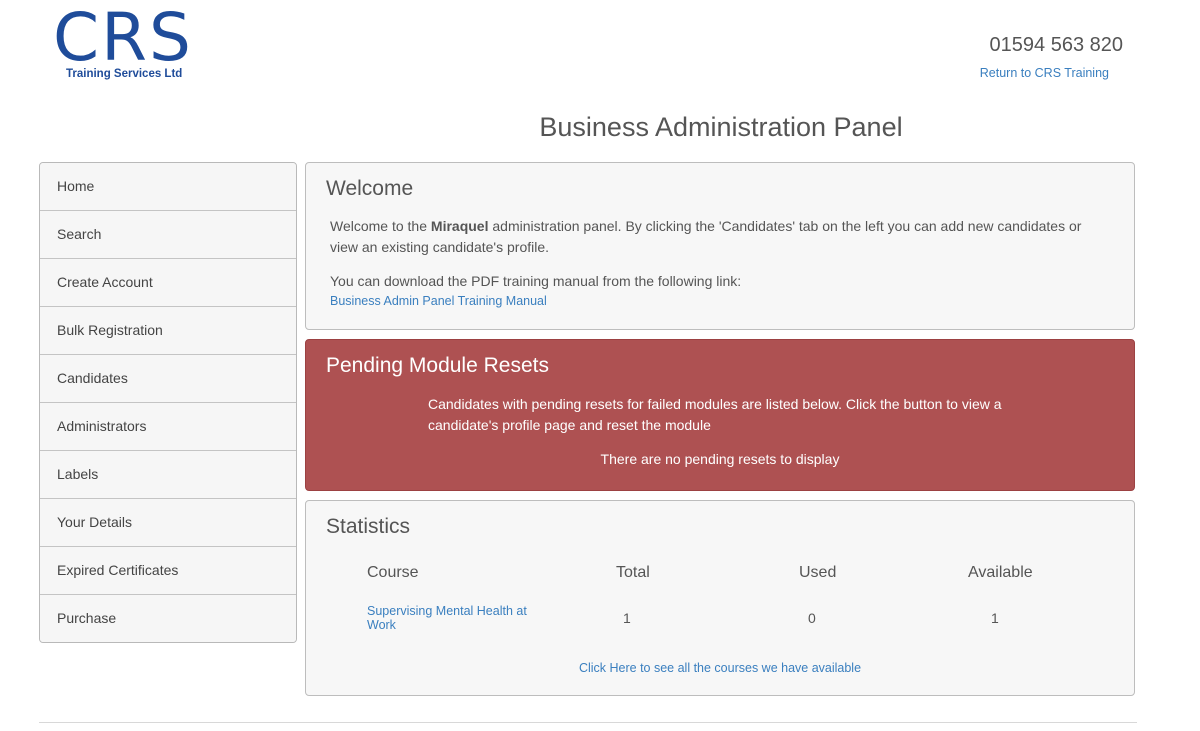 The height and width of the screenshot is (731, 1200). Describe the element at coordinates (995, 618) in the screenshot. I see `available-cell: 1` at that location.